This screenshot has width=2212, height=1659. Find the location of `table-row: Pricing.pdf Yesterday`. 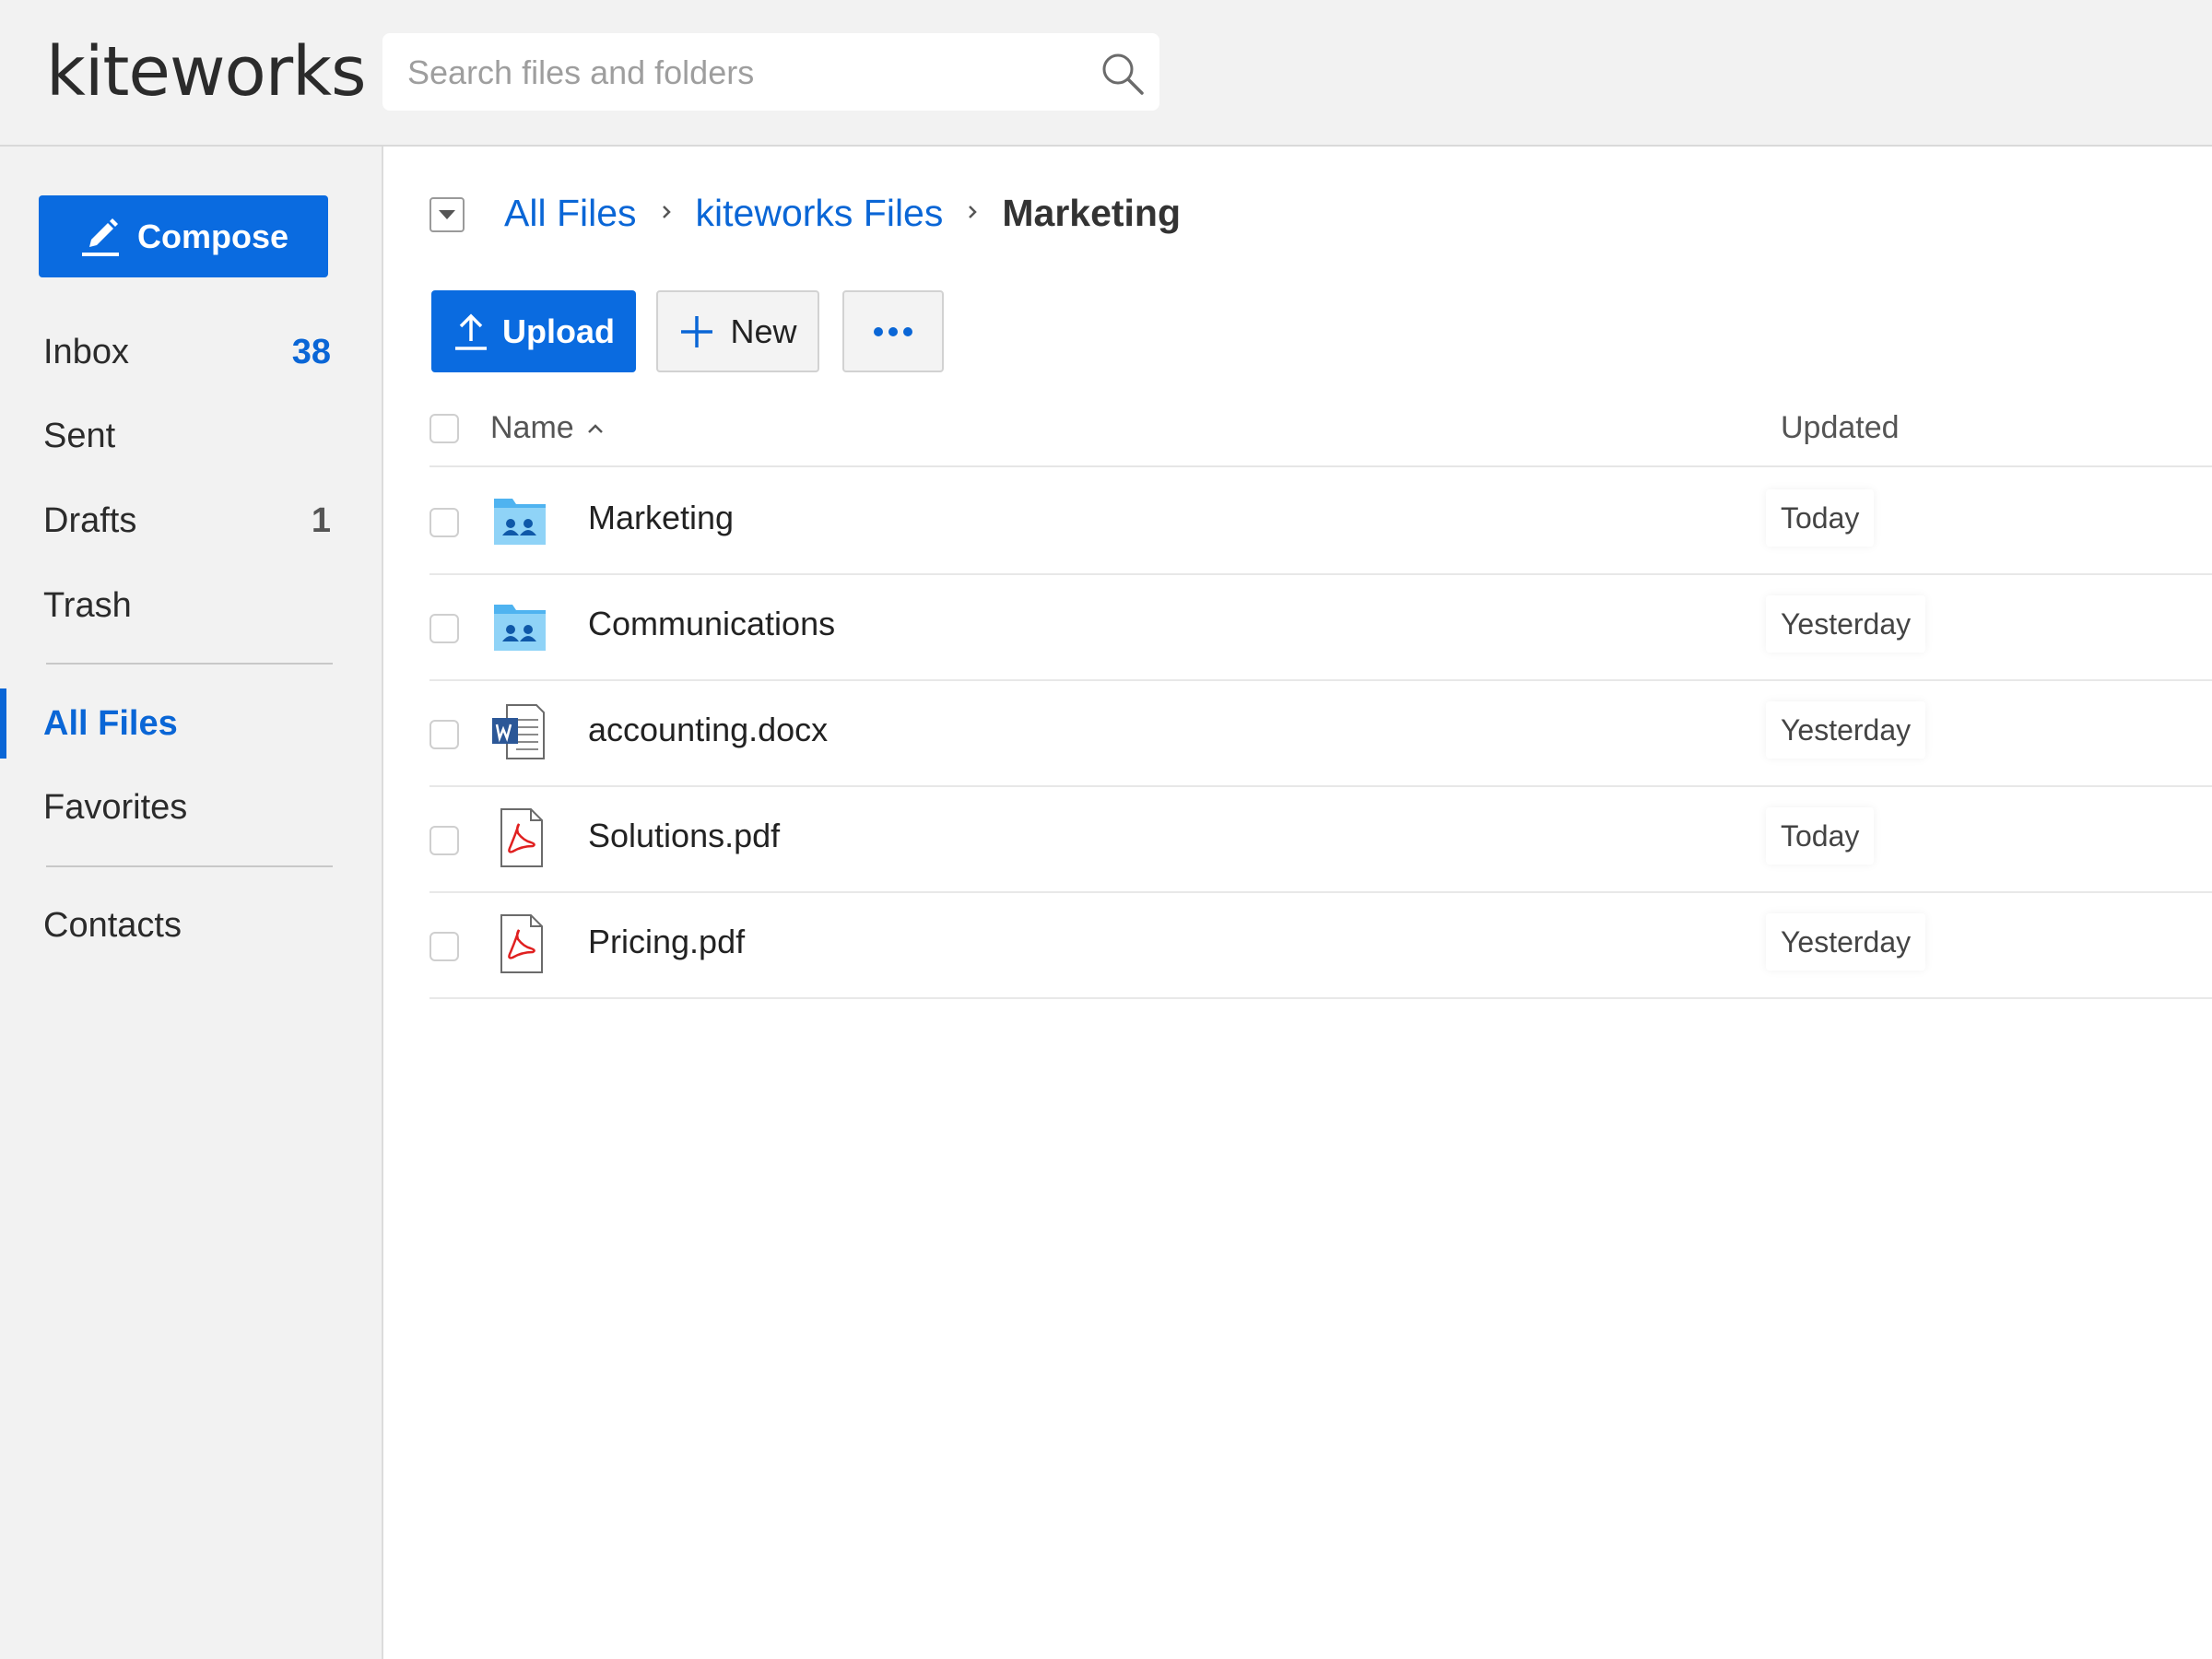

table-row: Pricing.pdf Yesterday is located at coordinates (1320, 945).